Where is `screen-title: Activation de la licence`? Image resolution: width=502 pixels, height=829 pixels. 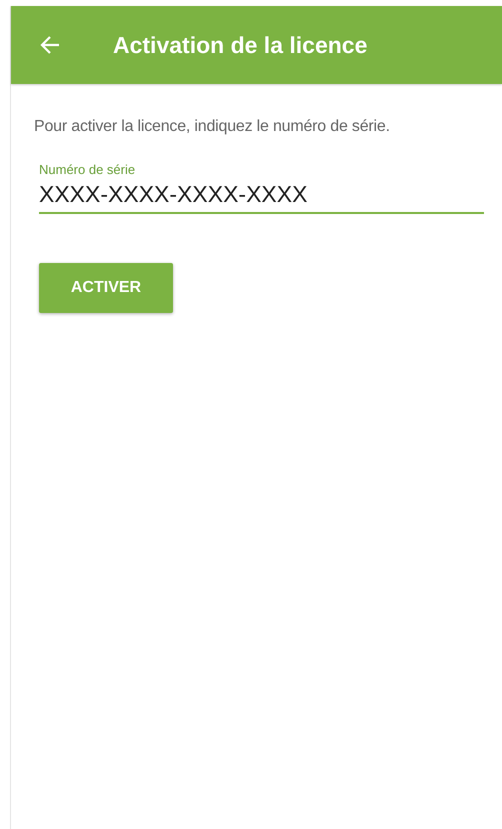 screen-title: Activation de la licence is located at coordinates (240, 45).